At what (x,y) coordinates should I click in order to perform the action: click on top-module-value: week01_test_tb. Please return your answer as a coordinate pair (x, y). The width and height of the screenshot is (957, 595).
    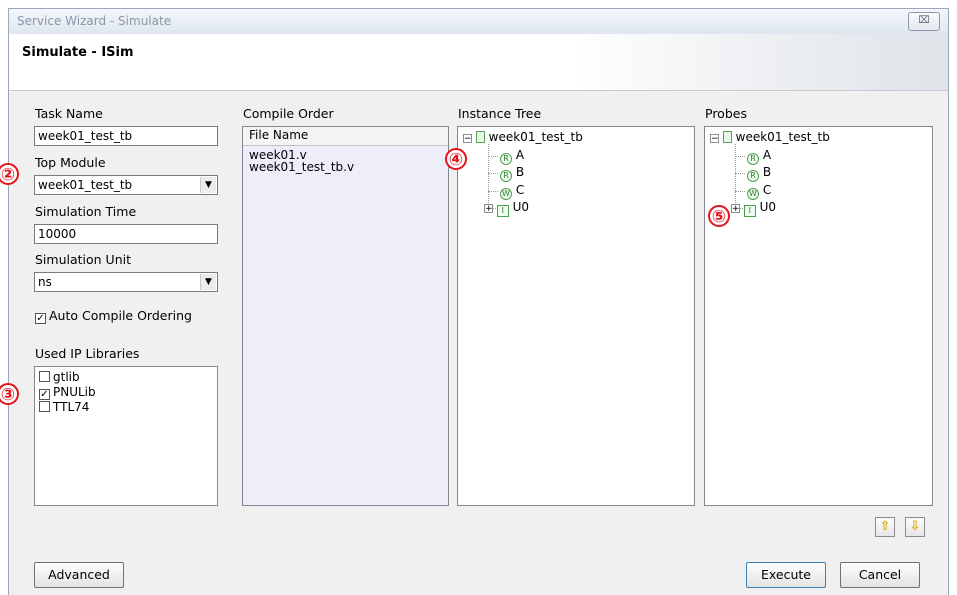
    Looking at the image, I should click on (85, 185).